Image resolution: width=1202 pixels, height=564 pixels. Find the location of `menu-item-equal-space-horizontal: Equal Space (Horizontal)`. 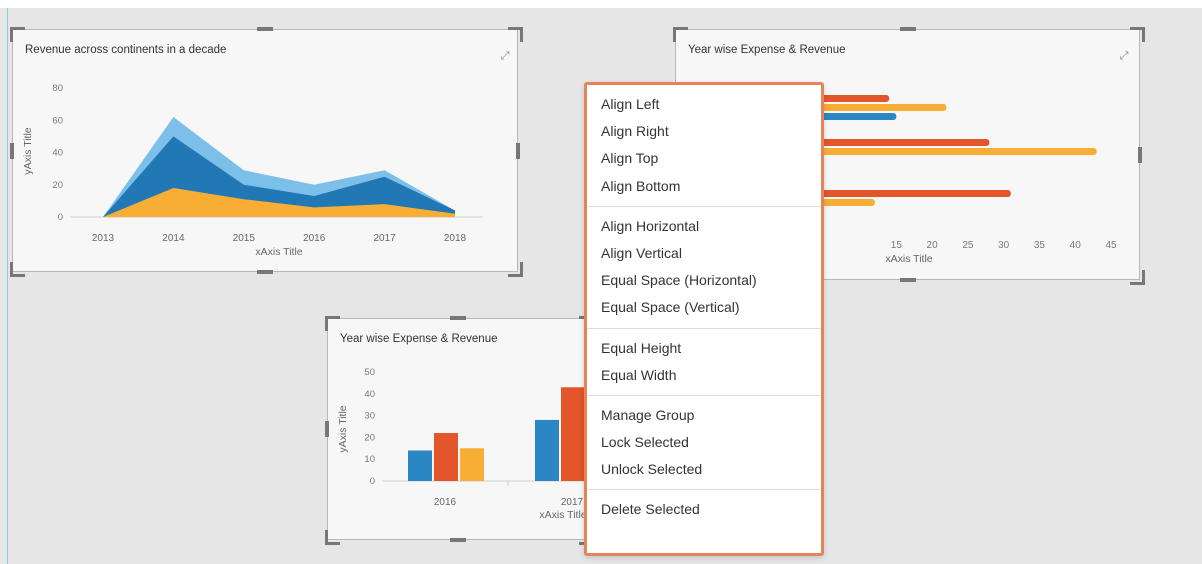

menu-item-equal-space-horizontal: Equal Space (Horizontal) is located at coordinates (704, 280).